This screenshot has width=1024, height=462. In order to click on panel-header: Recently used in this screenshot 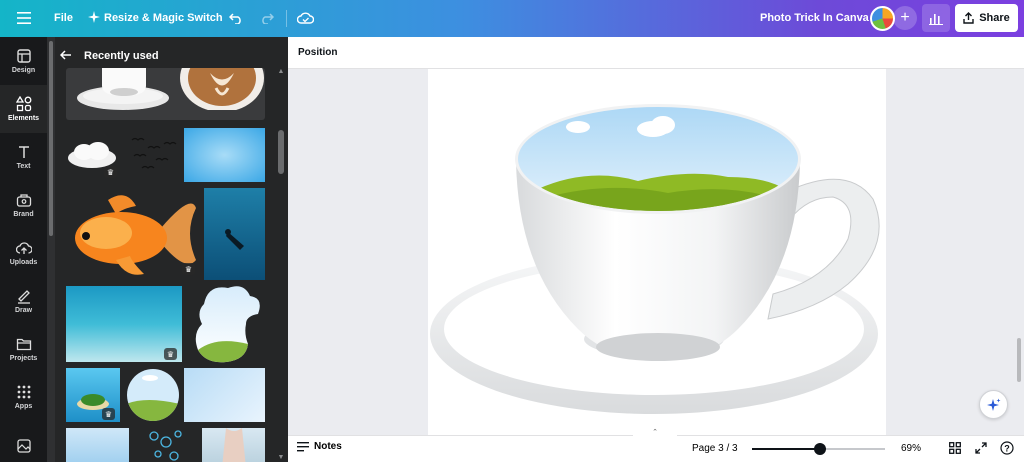, I will do `click(169, 56)`.